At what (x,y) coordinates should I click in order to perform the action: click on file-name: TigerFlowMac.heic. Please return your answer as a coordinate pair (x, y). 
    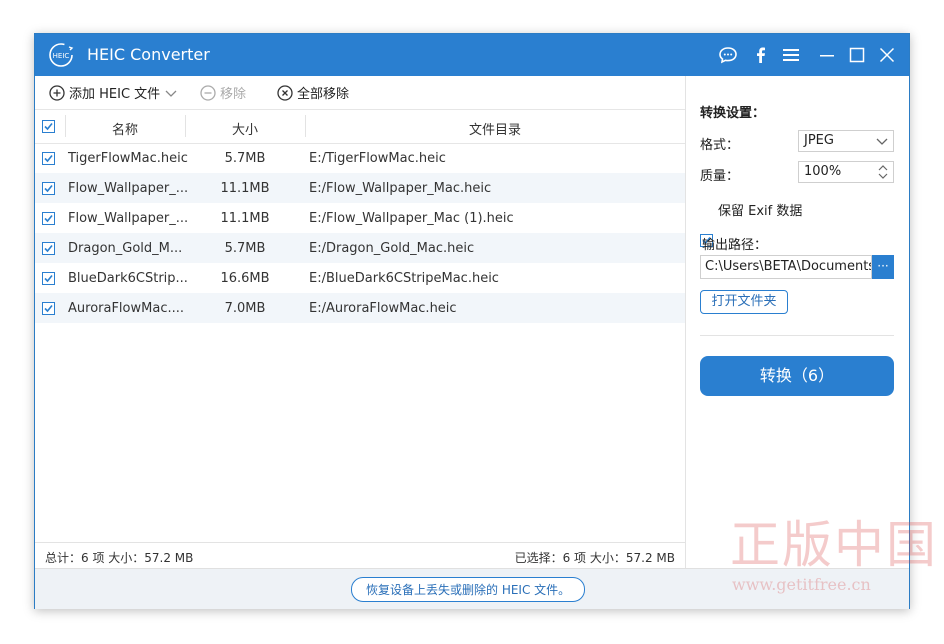
    Looking at the image, I should click on (128, 158).